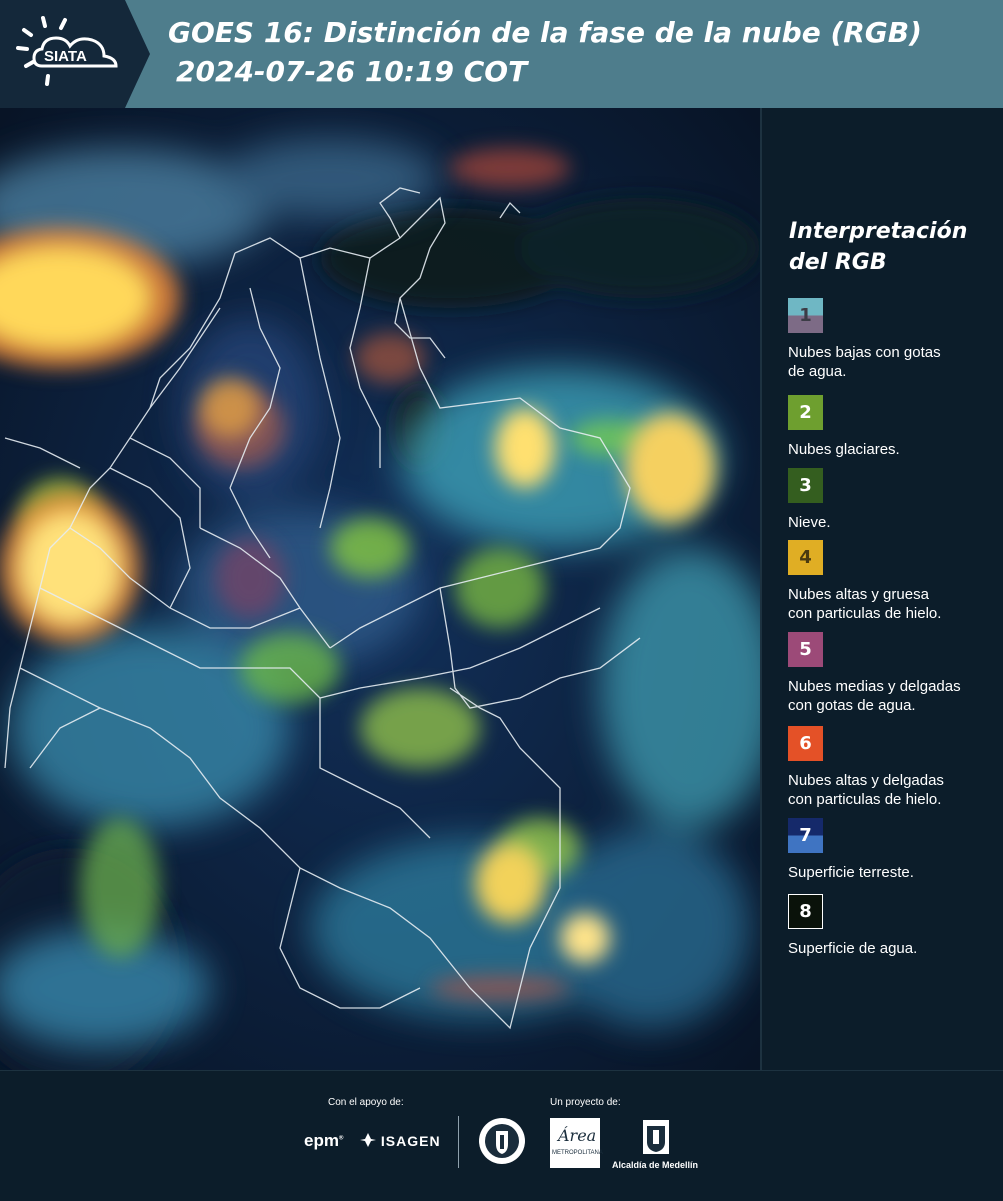 Image resolution: width=1003 pixels, height=1201 pixels. Describe the element at coordinates (324, 1140) in the screenshot. I see `epm-logo: epm®` at that location.